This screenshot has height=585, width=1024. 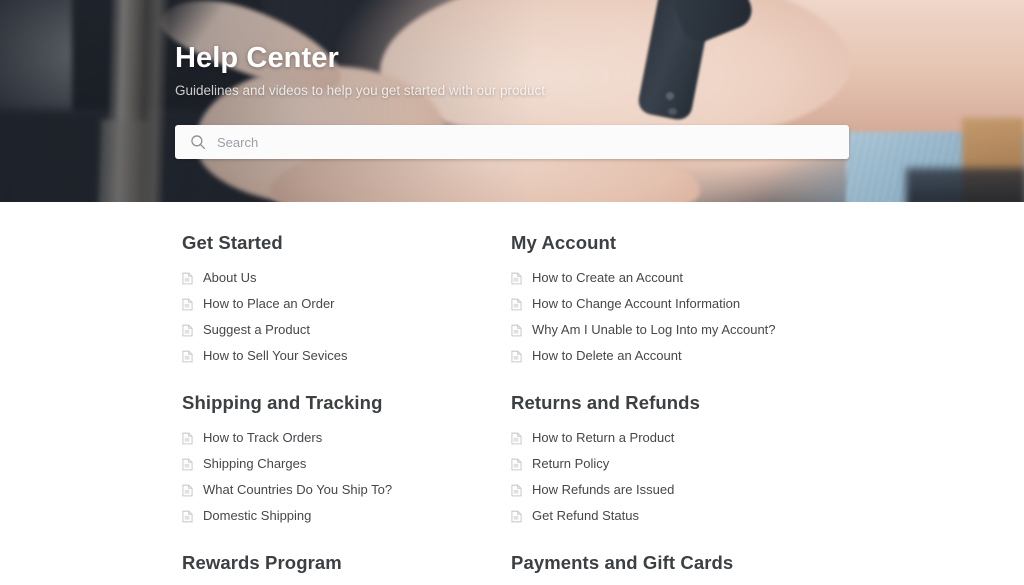 What do you see at coordinates (339, 464) in the screenshot?
I see `topic-link-row: Shipping Charges` at bounding box center [339, 464].